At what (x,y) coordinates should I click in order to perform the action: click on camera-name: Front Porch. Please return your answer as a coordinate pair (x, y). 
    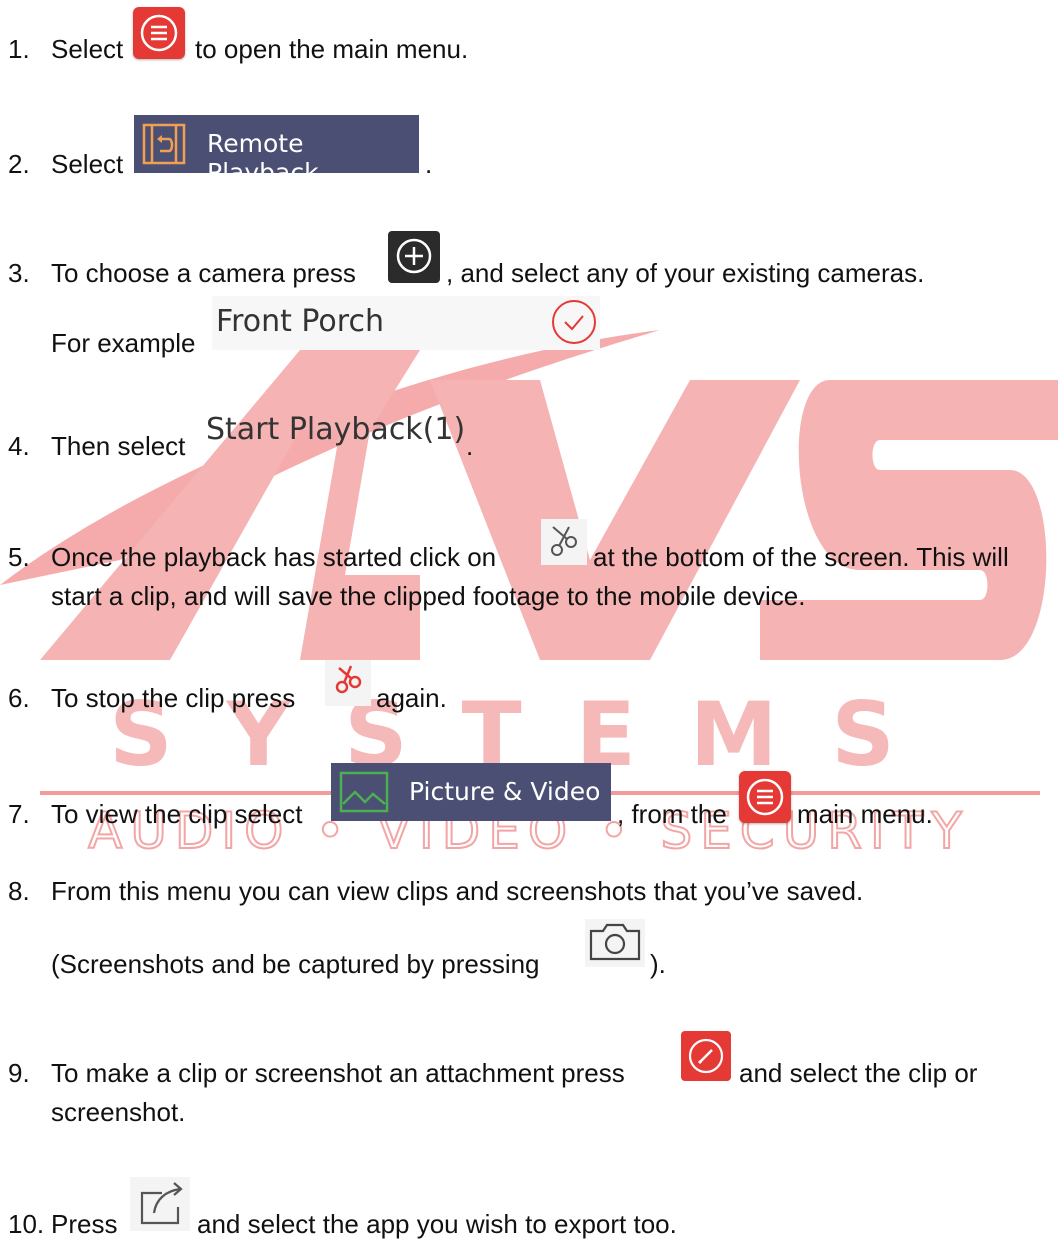
    Looking at the image, I should click on (300, 321).